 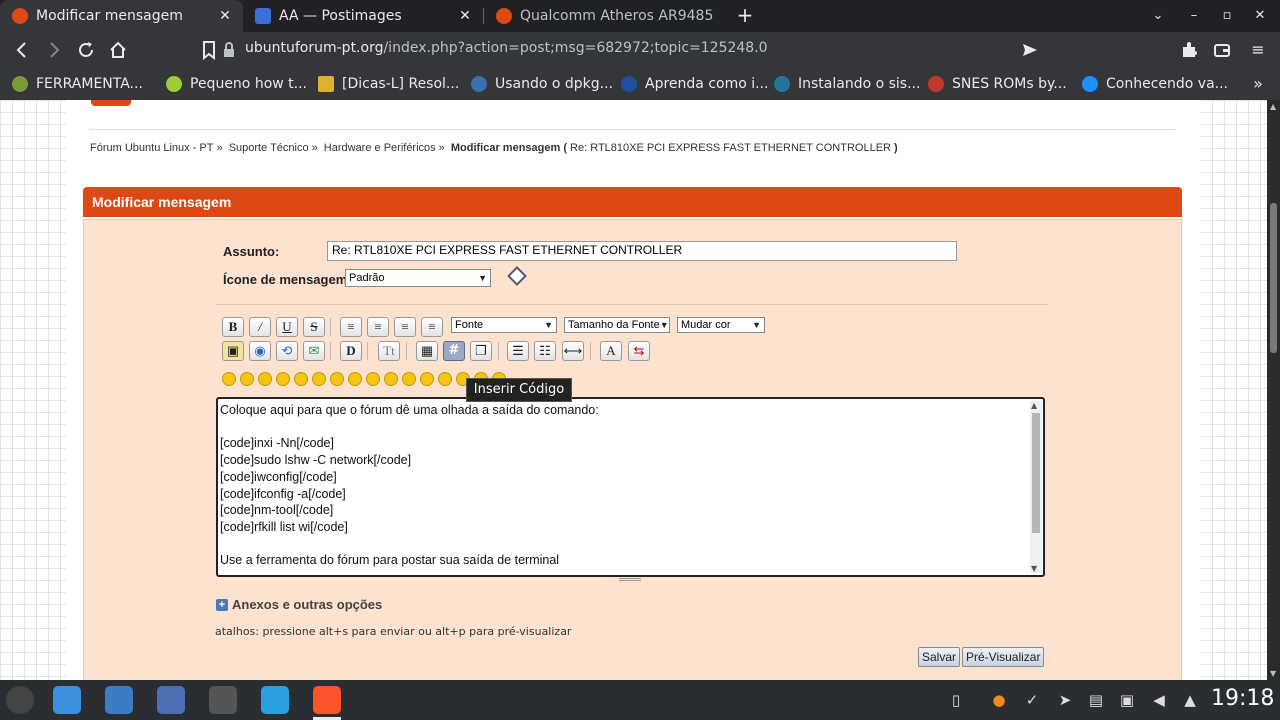 What do you see at coordinates (454, 351) in the screenshot?
I see `insert-code-button: #` at bounding box center [454, 351].